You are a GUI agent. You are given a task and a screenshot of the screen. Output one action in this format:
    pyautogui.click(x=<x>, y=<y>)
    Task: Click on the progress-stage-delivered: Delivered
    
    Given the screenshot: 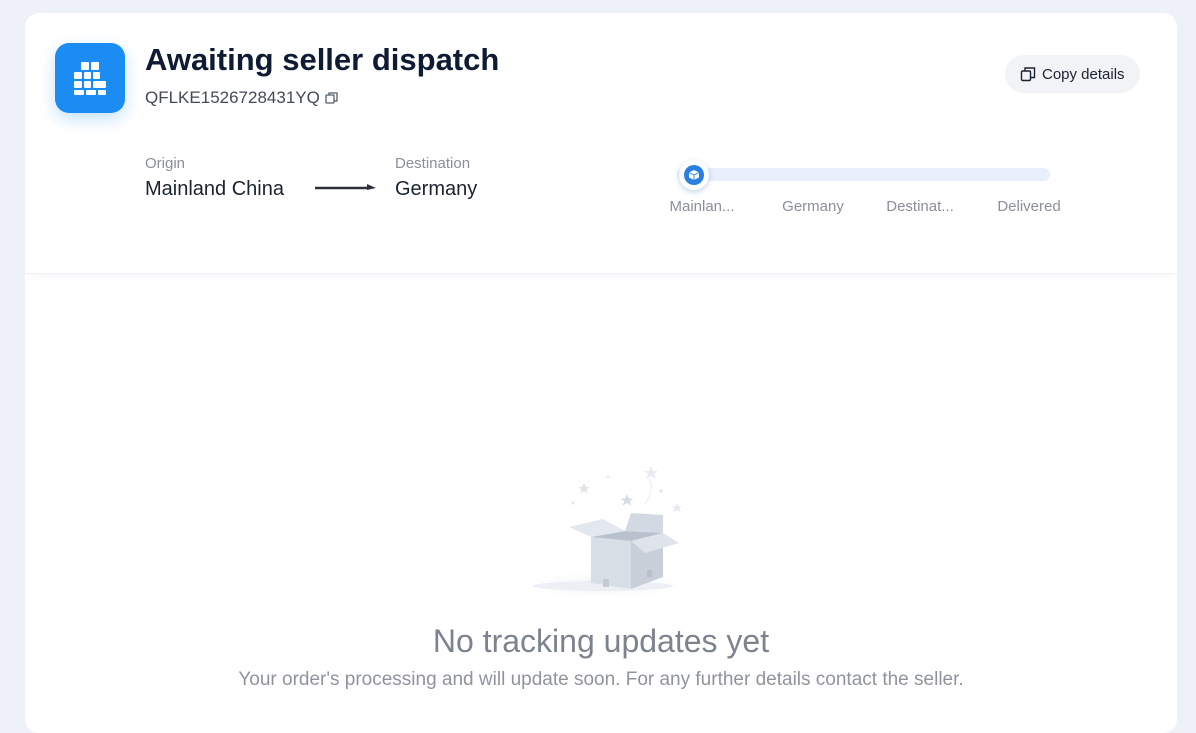 What is the action you would take?
    pyautogui.click(x=1029, y=206)
    